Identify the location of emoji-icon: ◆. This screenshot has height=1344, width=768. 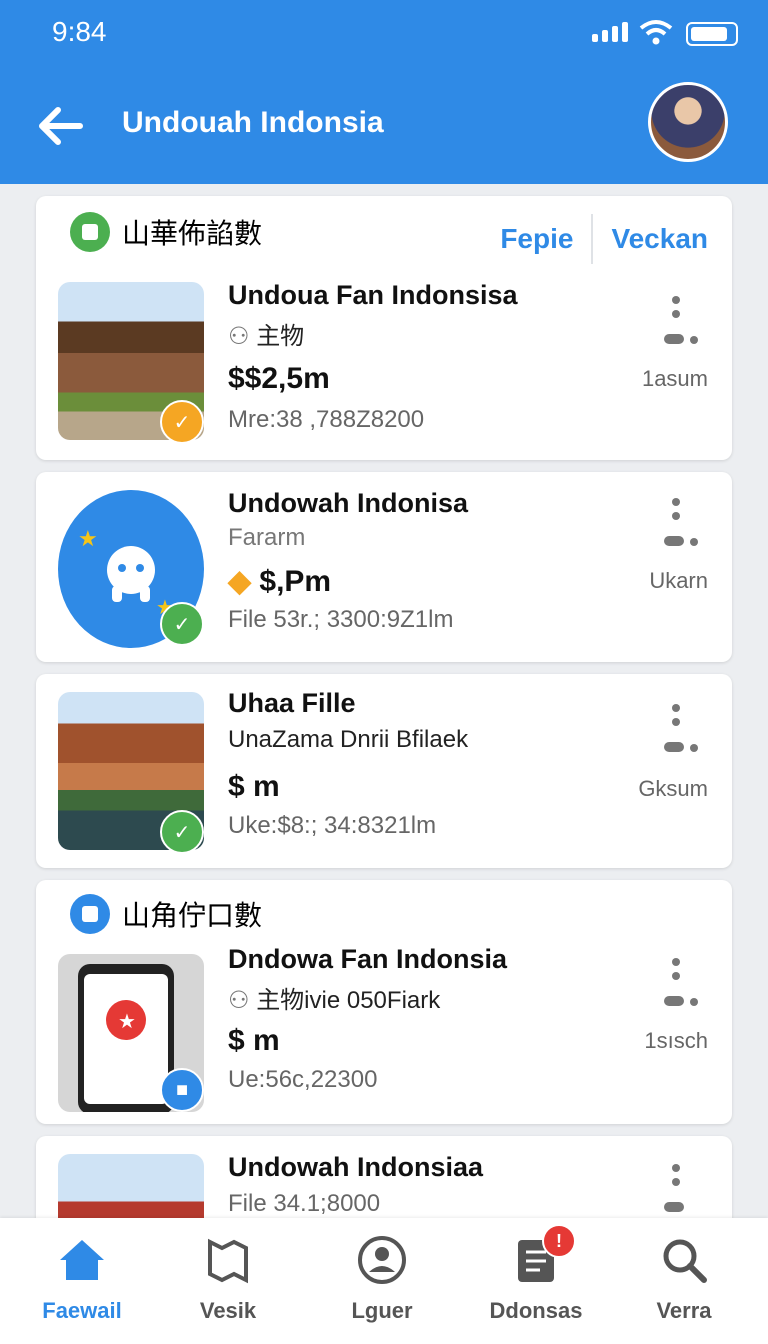
(244, 581).